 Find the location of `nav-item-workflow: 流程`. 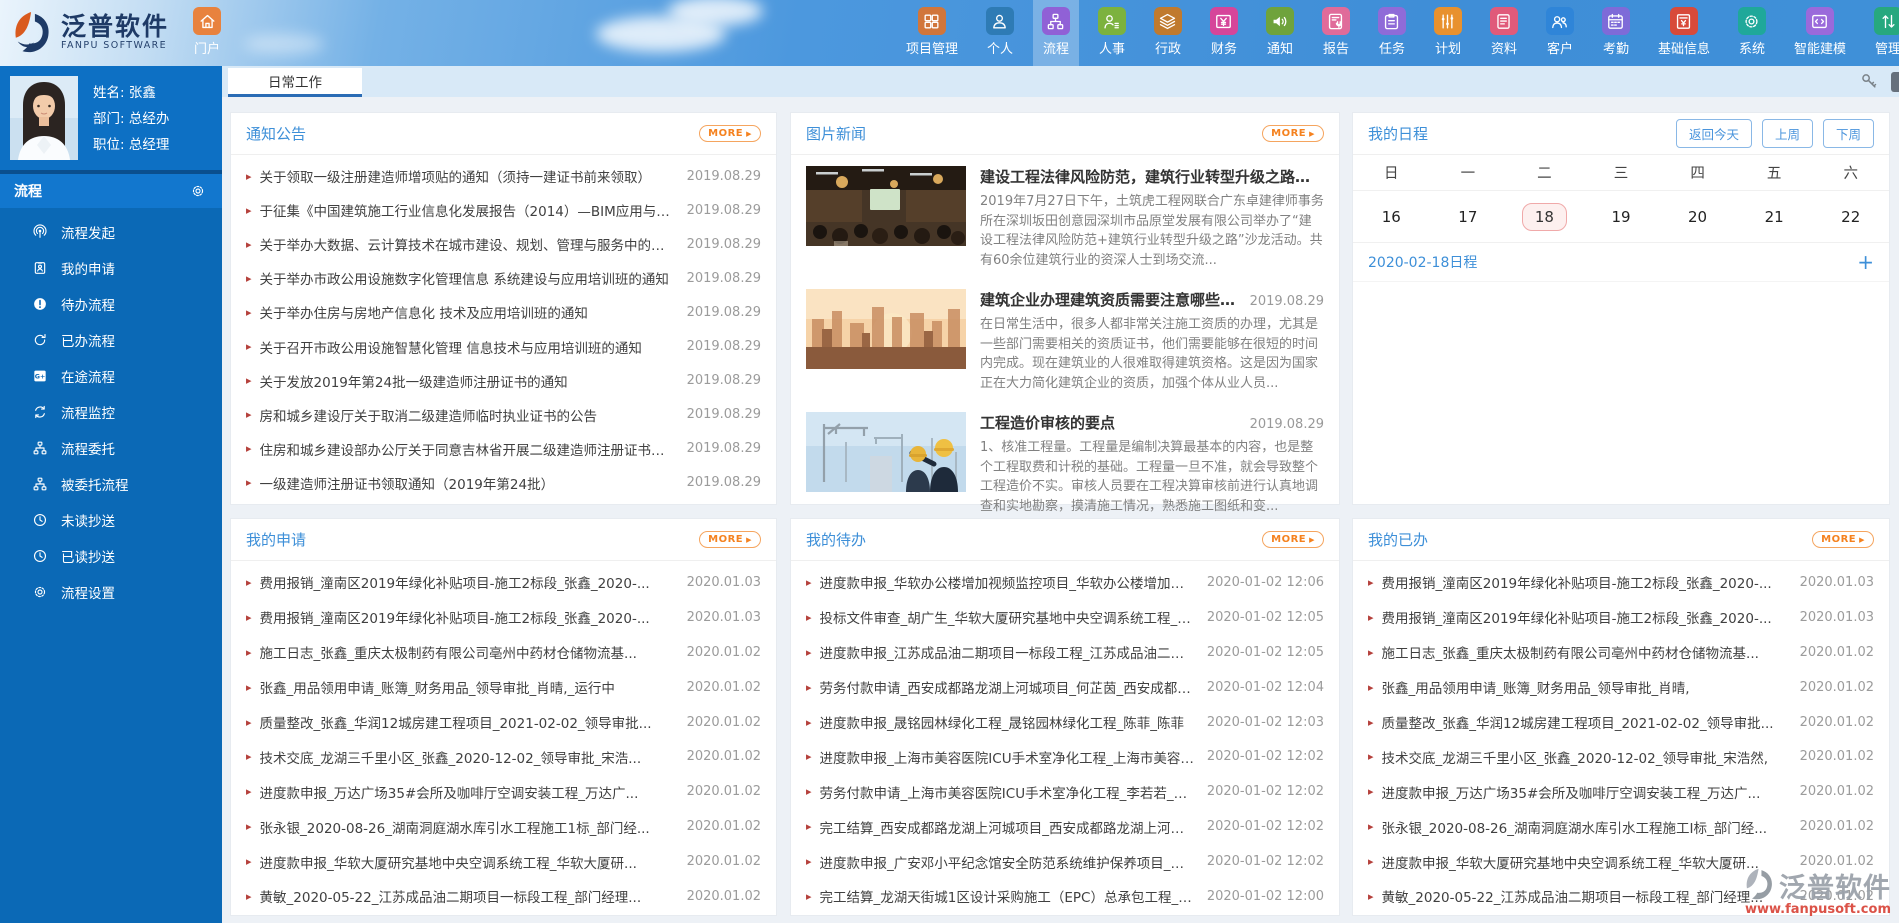

nav-item-workflow: 流程 is located at coordinates (1055, 33).